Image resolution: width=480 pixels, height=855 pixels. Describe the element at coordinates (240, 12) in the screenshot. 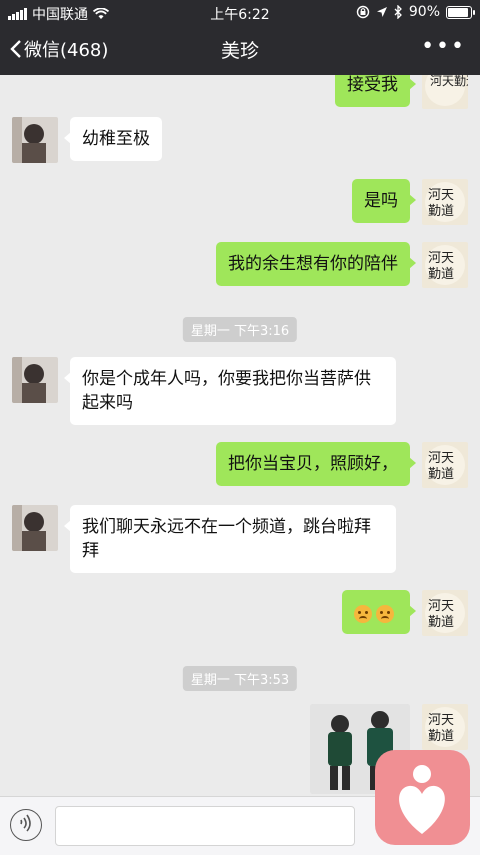

I see `status-bar: 中国联通 上午6:22 90%` at that location.